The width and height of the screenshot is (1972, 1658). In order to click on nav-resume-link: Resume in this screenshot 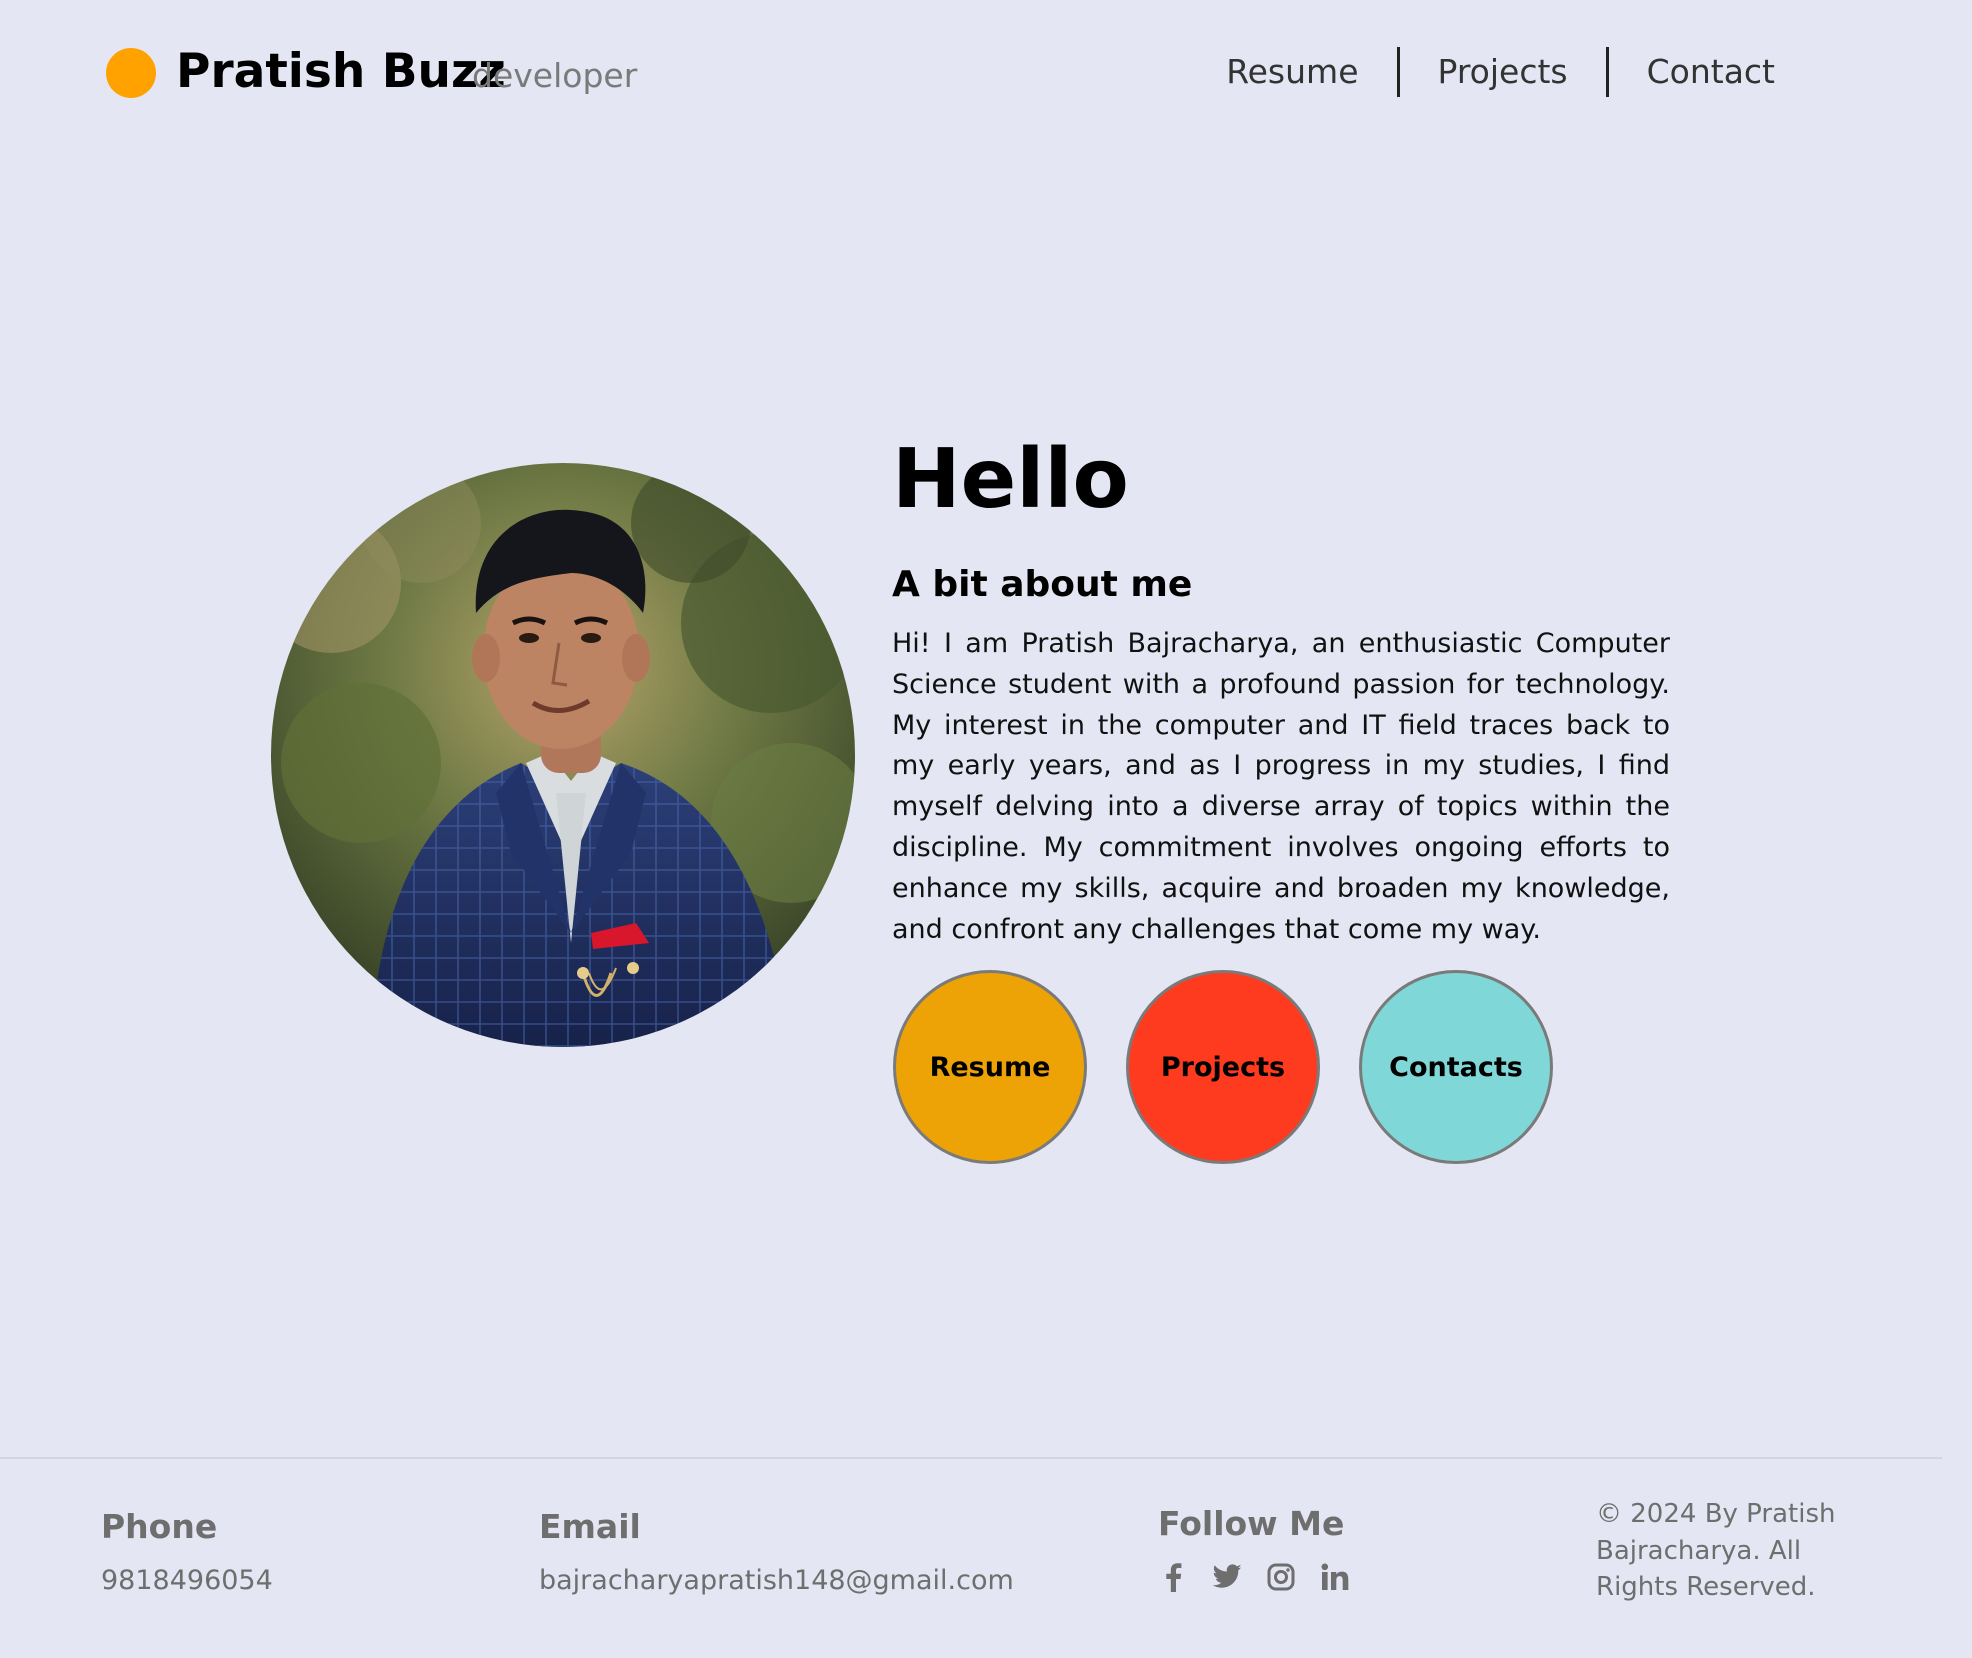, I will do `click(1311, 72)`.